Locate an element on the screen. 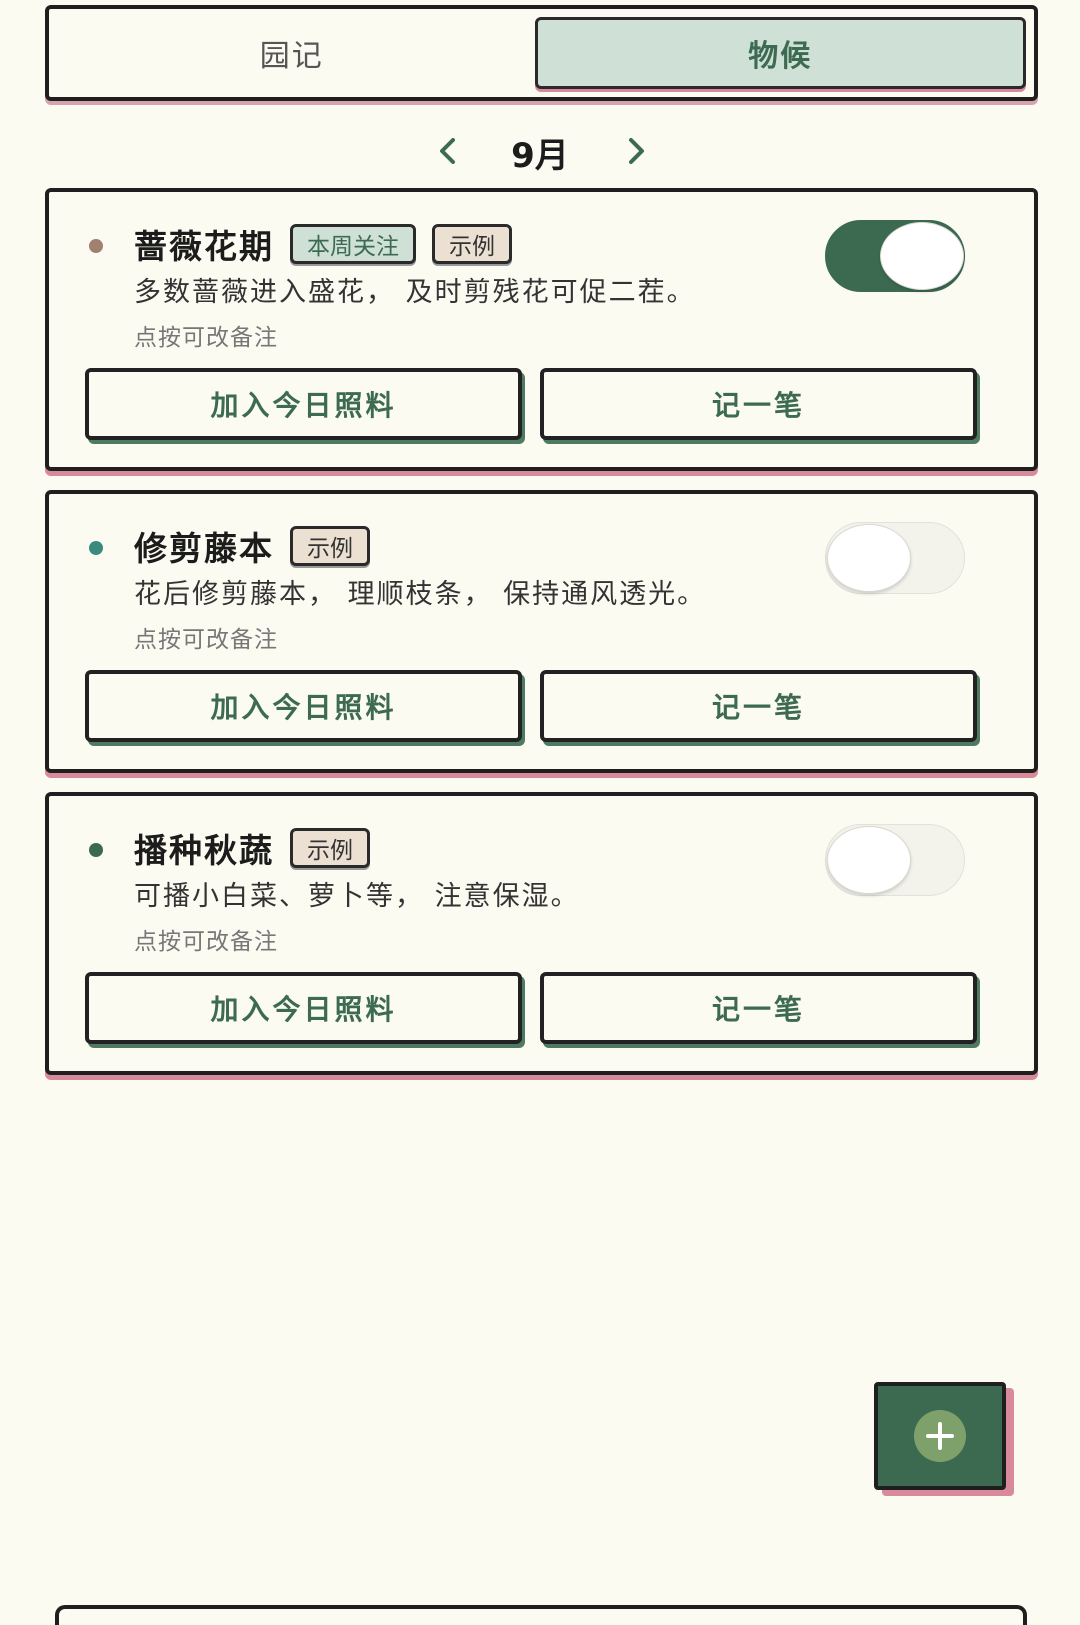 The image size is (1080, 1625). chevron-right-icon is located at coordinates (637, 151).